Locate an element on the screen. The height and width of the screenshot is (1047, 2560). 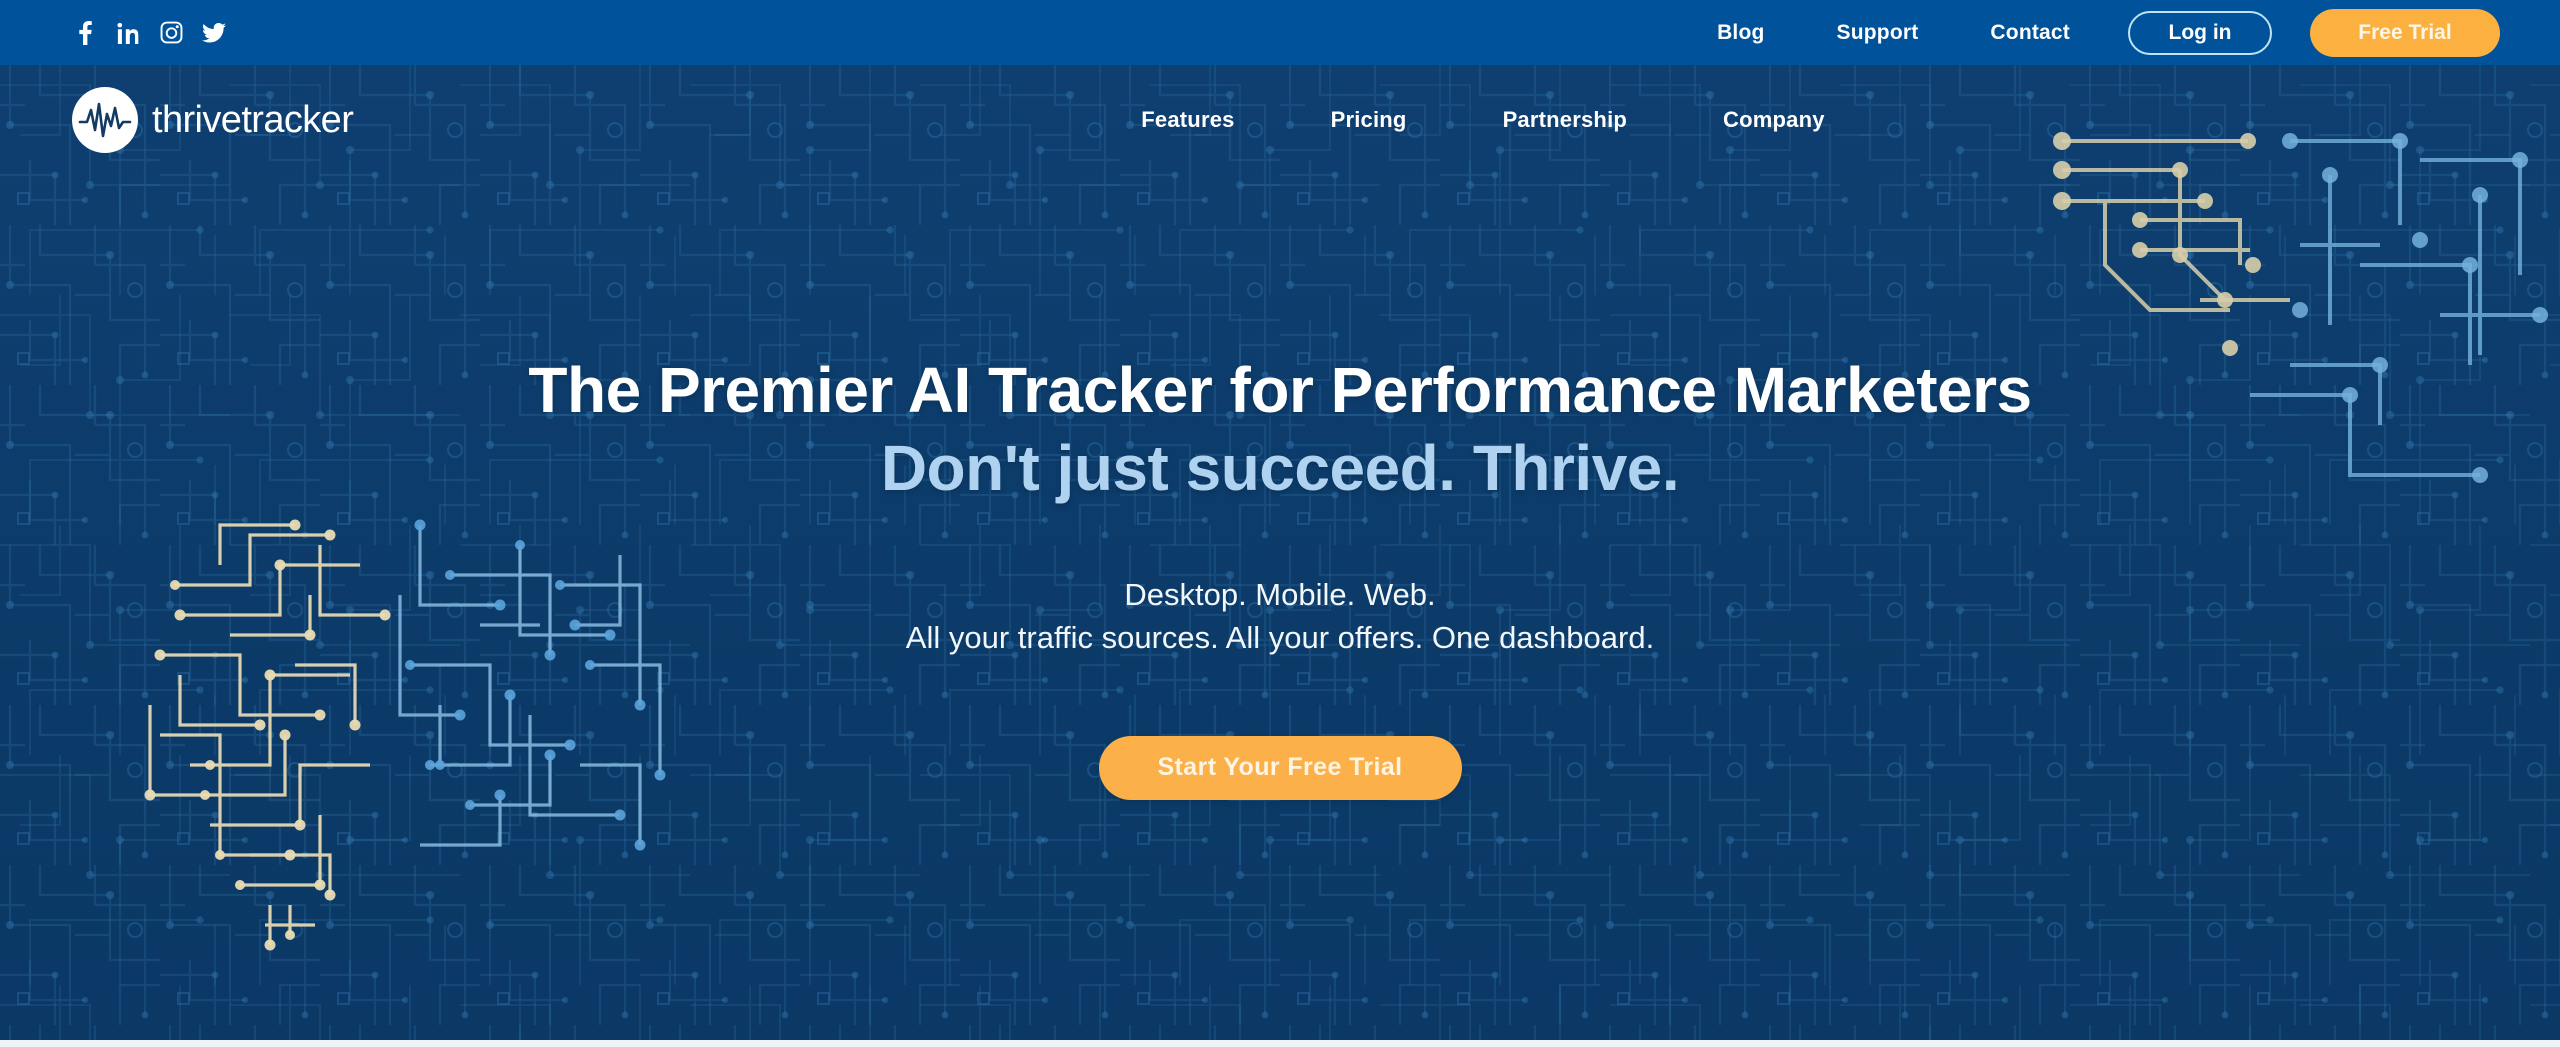
nav-link-company: Company is located at coordinates (1774, 120).